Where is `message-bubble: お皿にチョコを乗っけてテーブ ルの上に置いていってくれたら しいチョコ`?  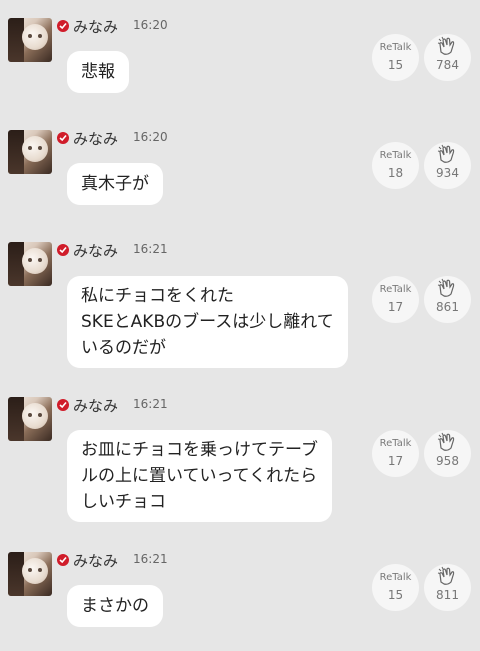 message-bubble: お皿にチョコを乗っけてテーブ ルの上に置いていってくれたら しいチョコ is located at coordinates (199, 476).